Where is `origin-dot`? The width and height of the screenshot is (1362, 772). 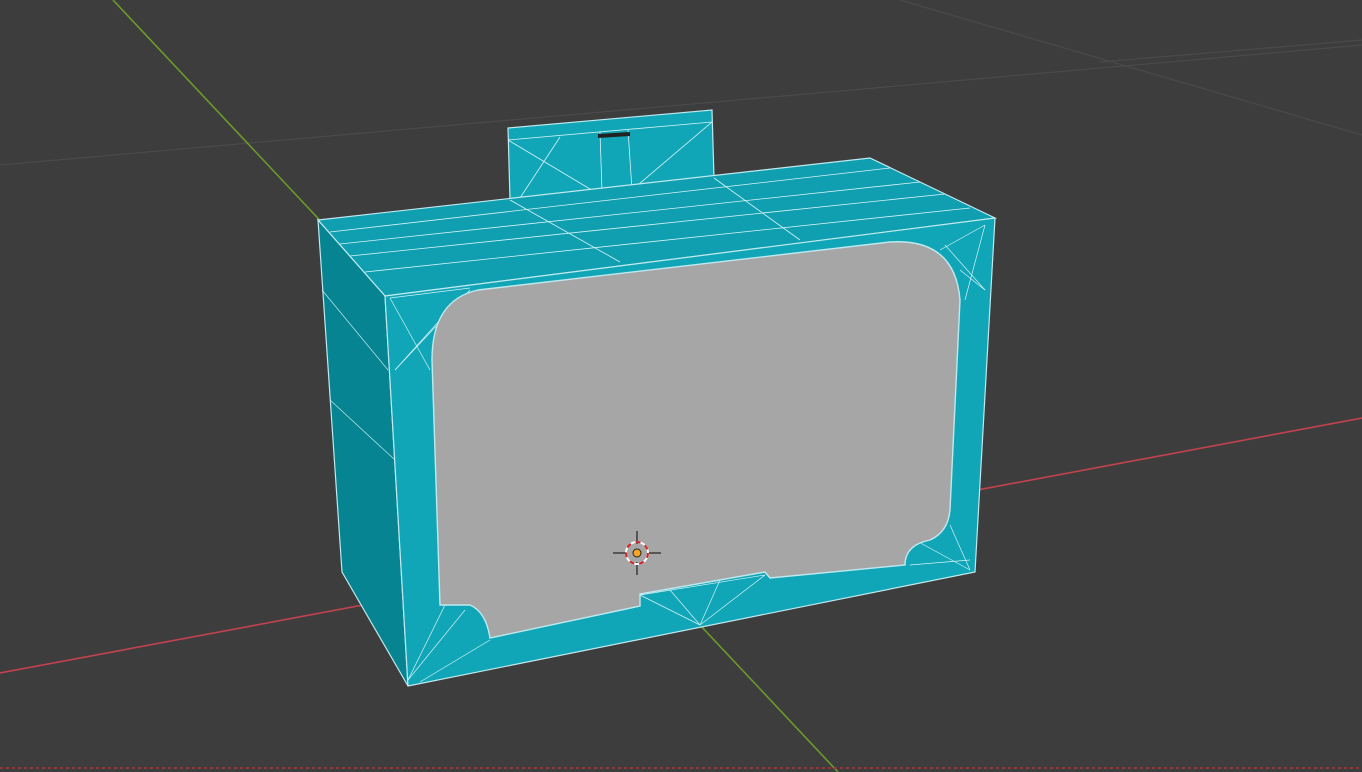
origin-dot is located at coordinates (637, 553).